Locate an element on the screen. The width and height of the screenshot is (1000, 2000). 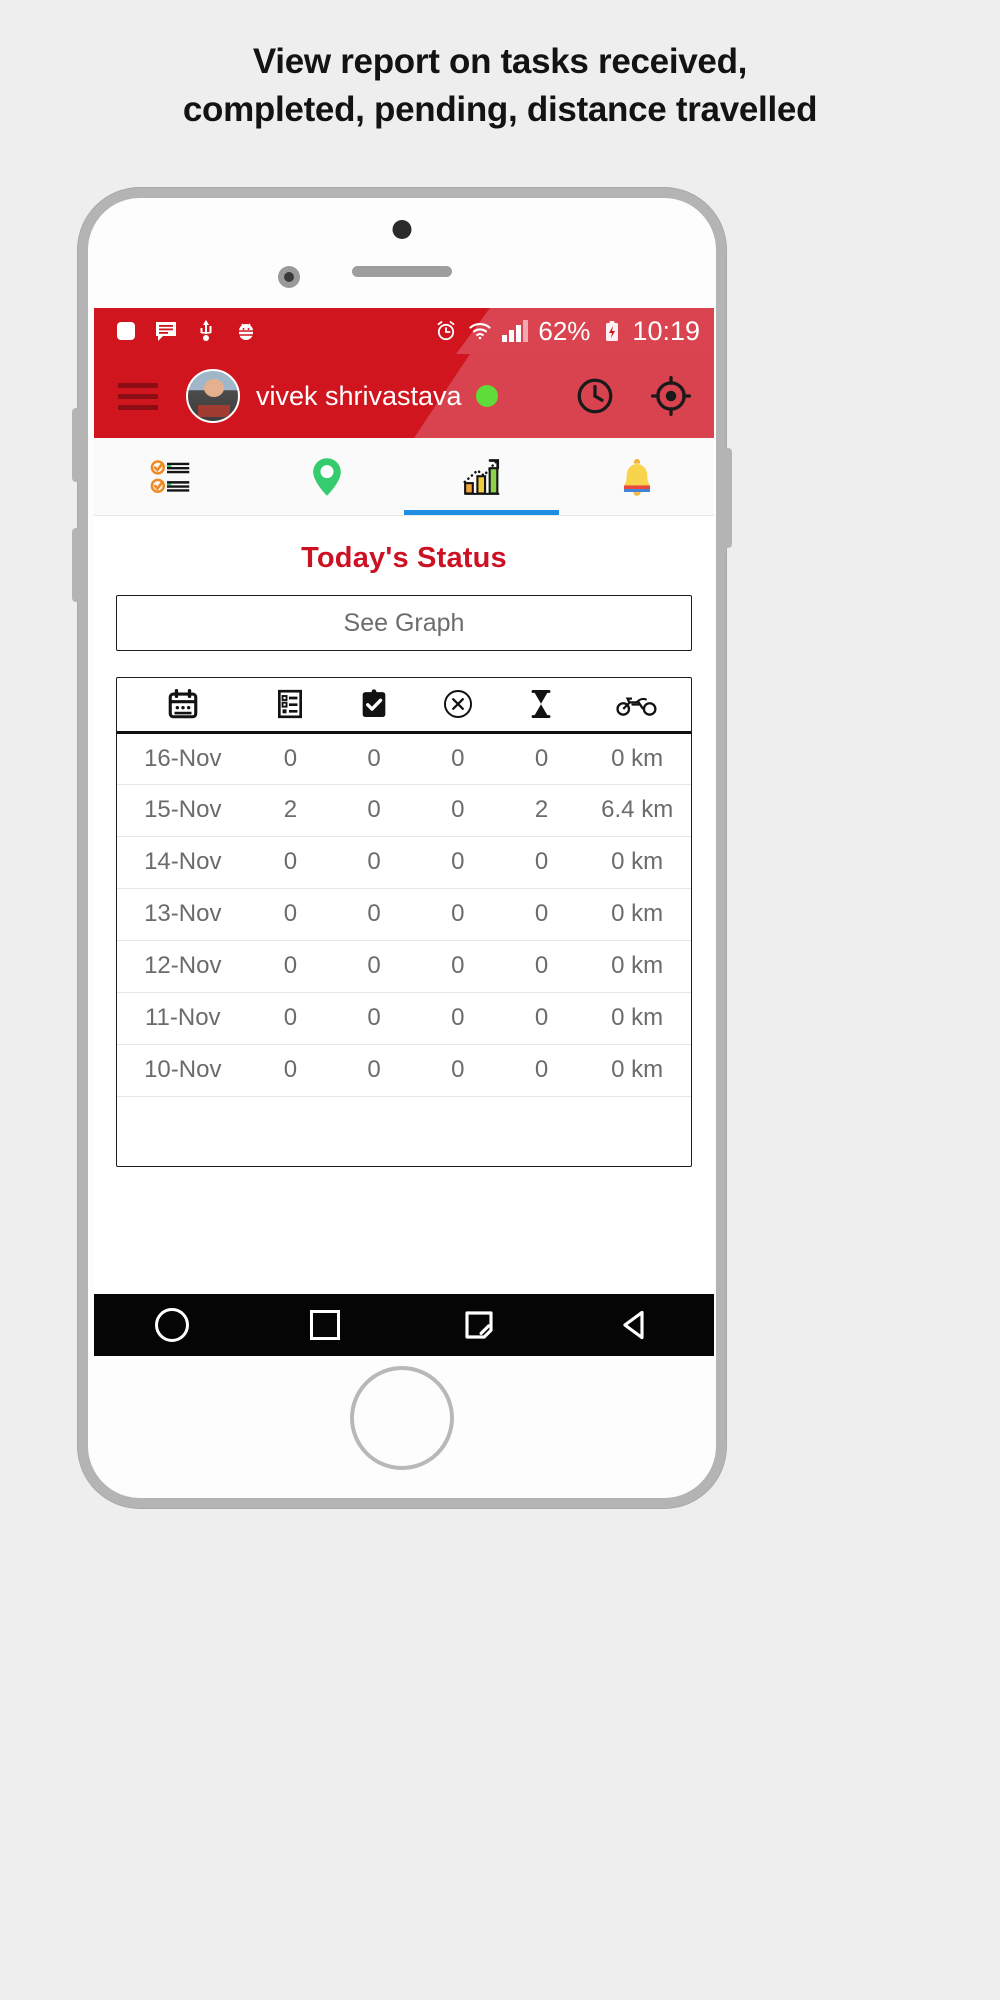
status-bar: 62% 10:19 is located at coordinates (404, 331).